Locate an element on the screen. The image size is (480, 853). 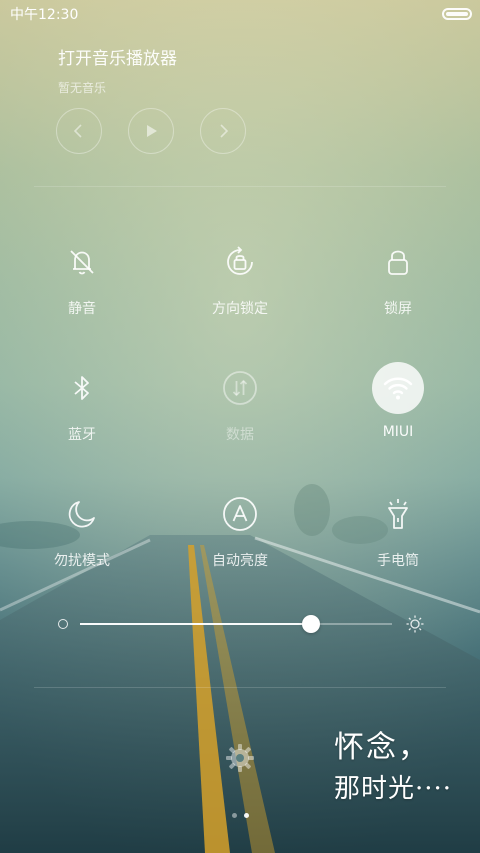
music-subtitle: 暂无音乐 is located at coordinates (82, 88).